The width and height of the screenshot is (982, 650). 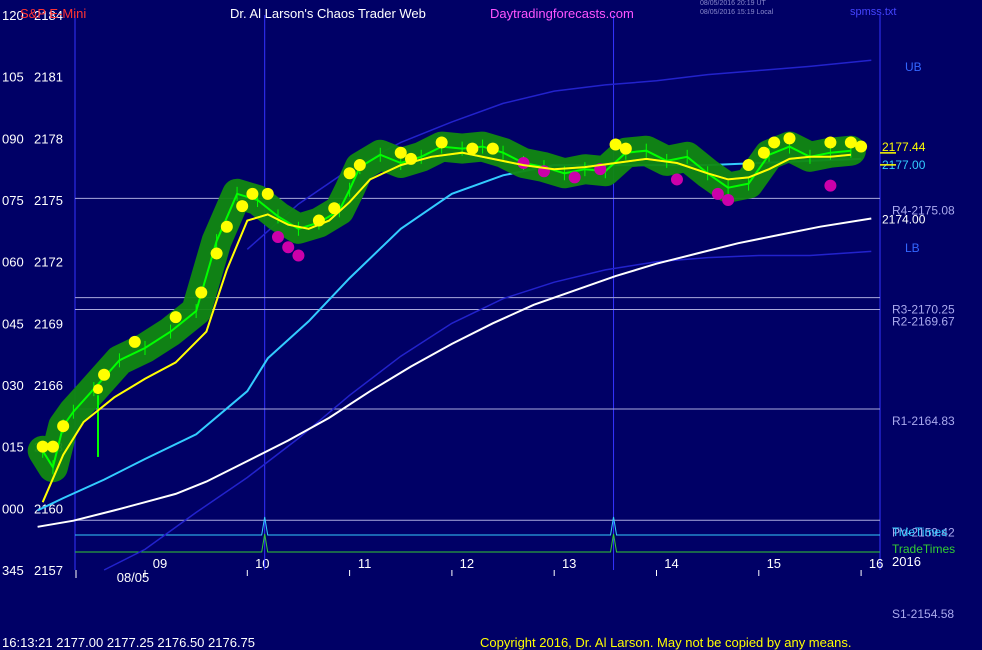 What do you see at coordinates (569, 563) in the screenshot?
I see `x-hour-label: 13` at bounding box center [569, 563].